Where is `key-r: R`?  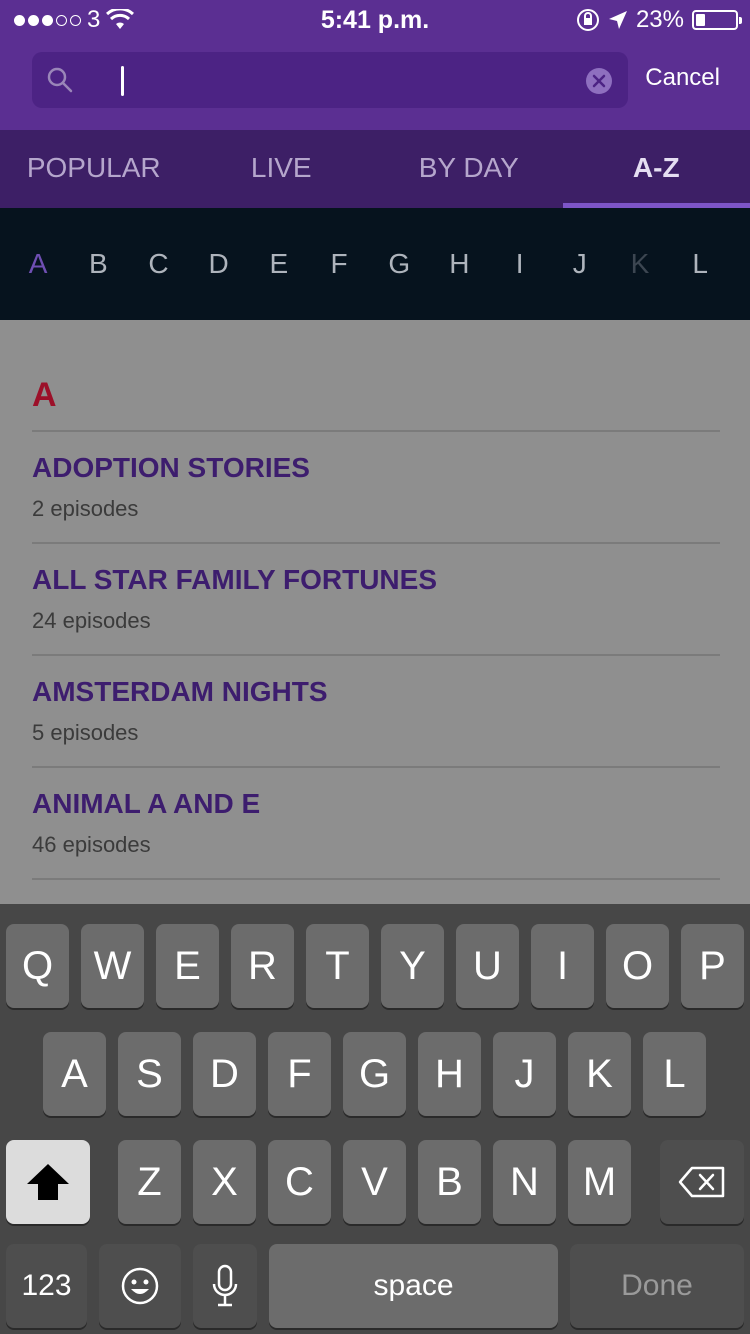 key-r: R is located at coordinates (262, 966).